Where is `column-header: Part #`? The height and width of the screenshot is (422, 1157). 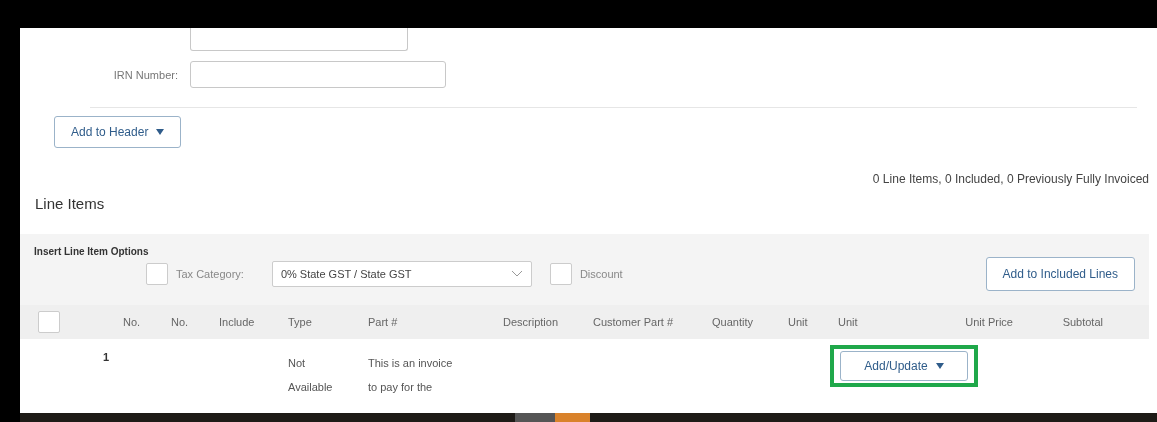 column-header: Part # is located at coordinates (383, 322).